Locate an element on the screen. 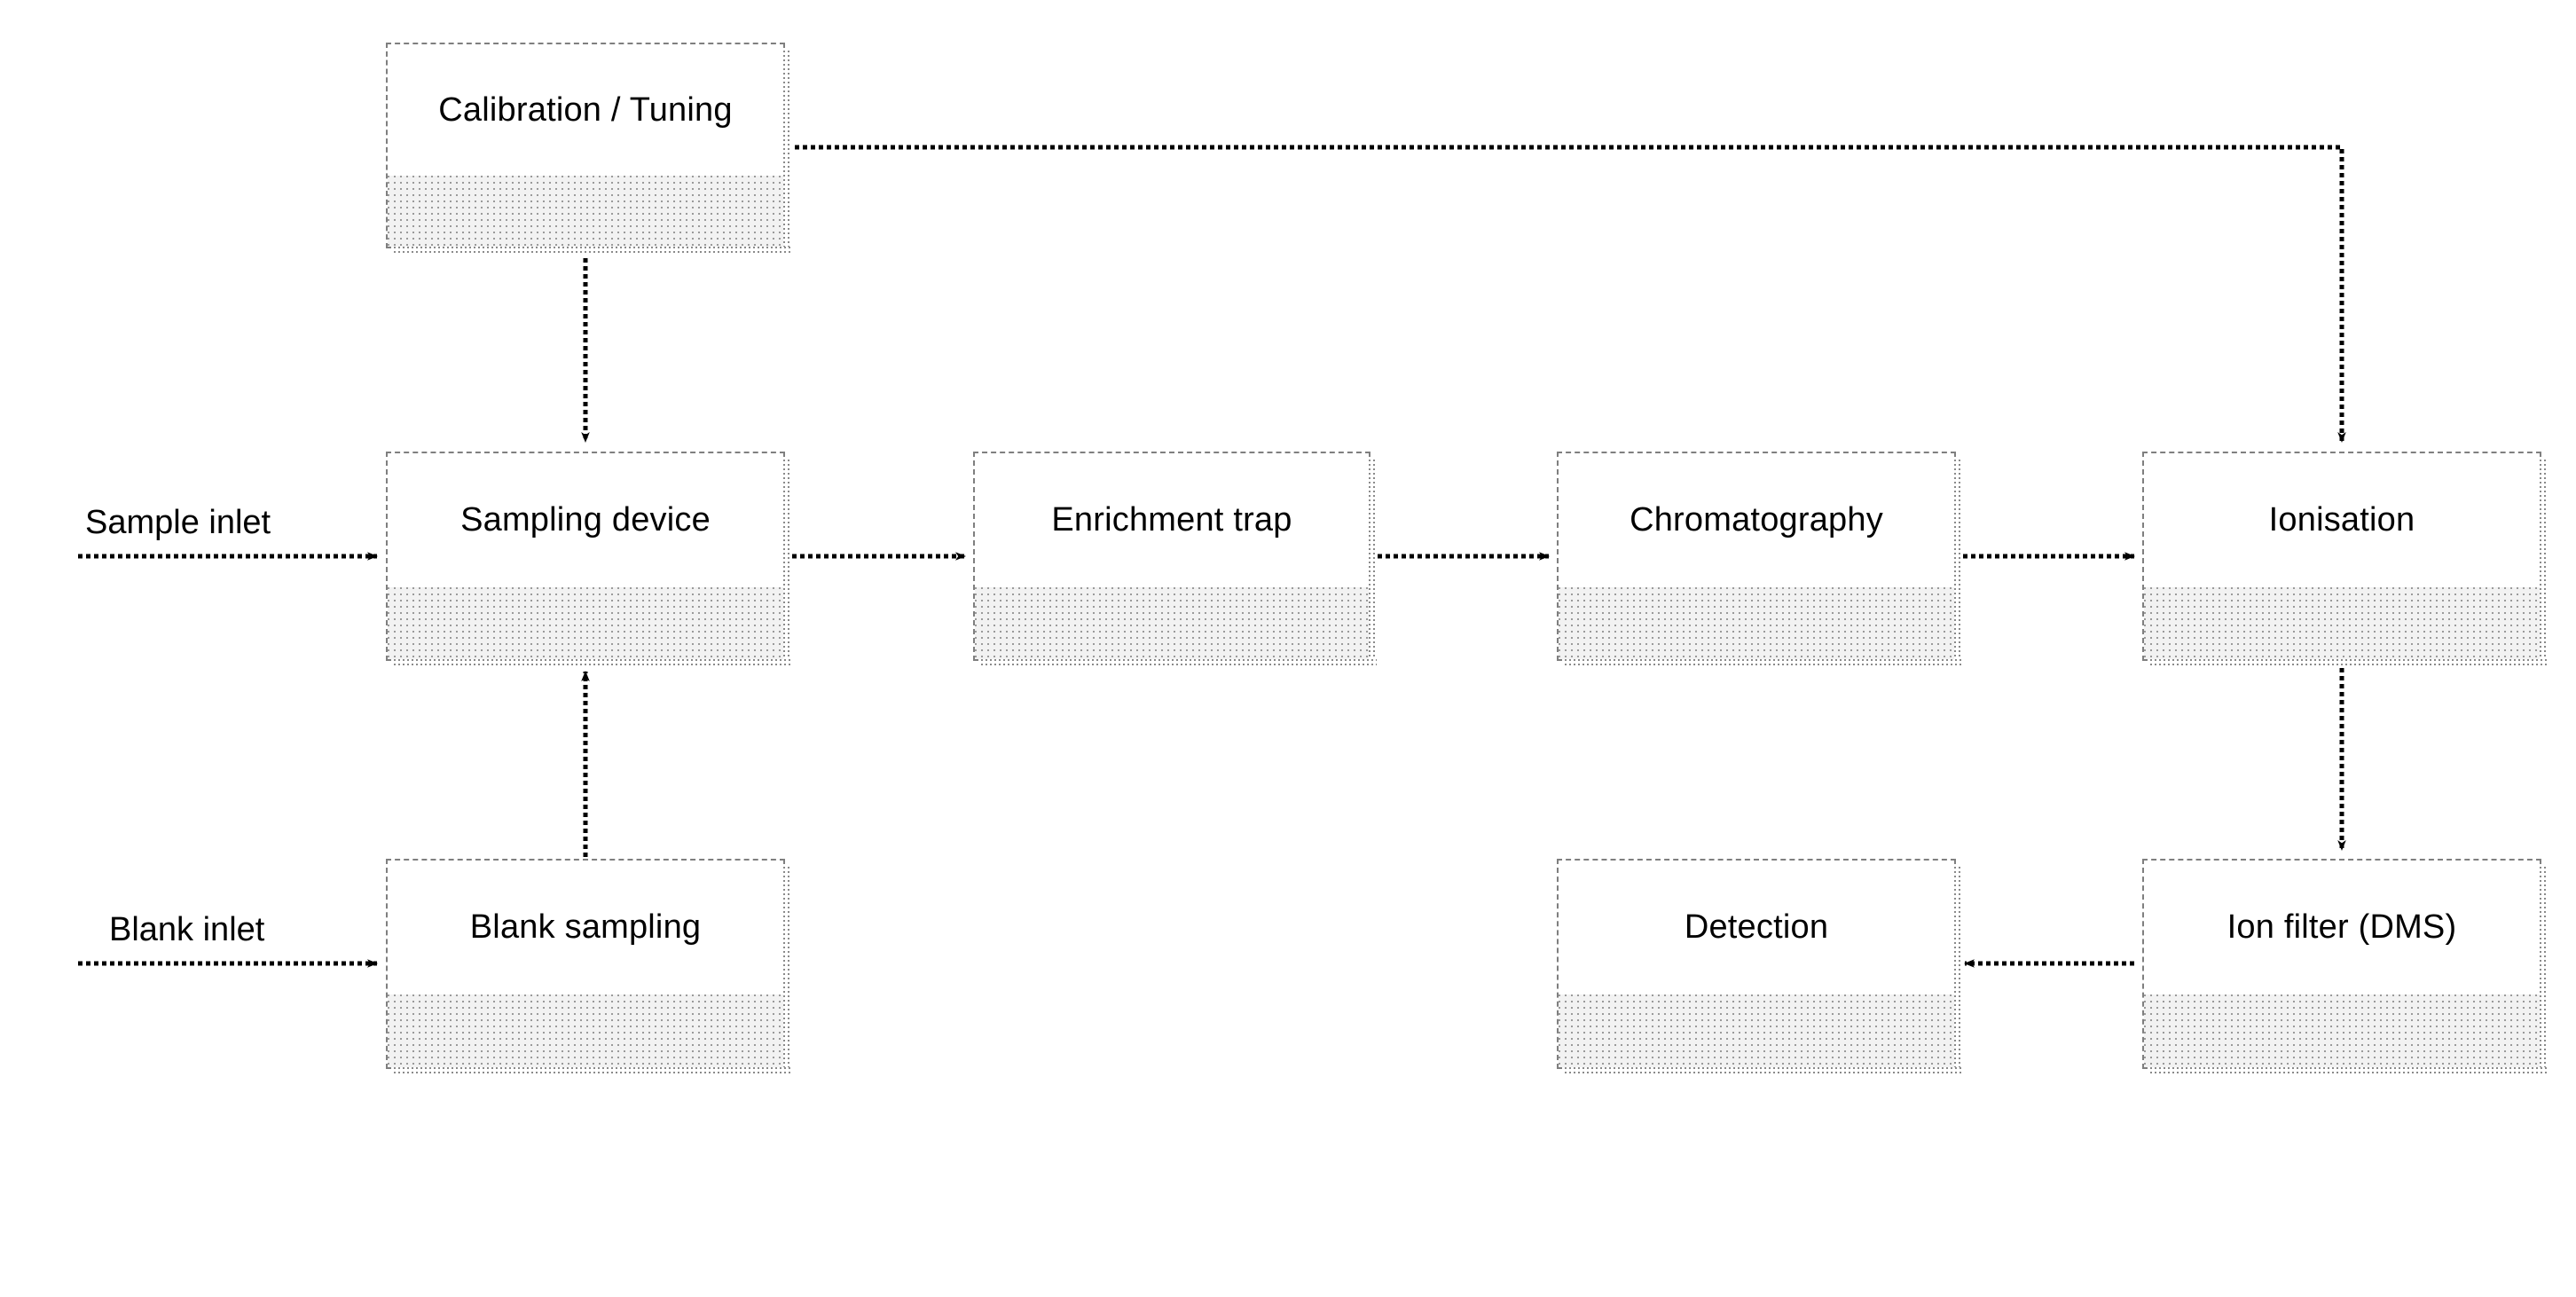 The image size is (2576, 1297). node-detection: Detection is located at coordinates (1759, 967).